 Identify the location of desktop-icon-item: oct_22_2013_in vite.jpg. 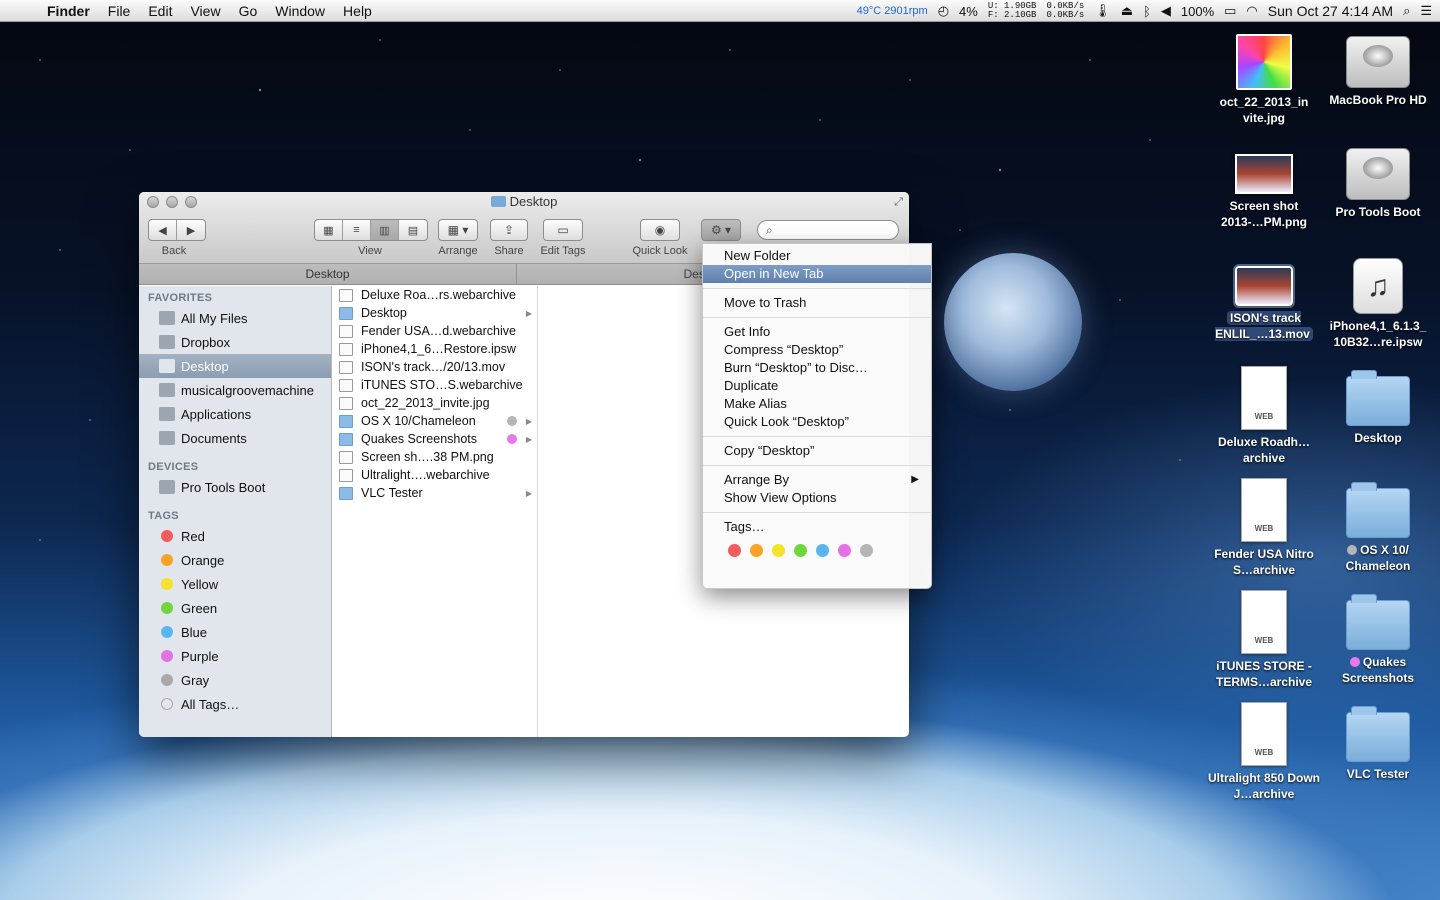
(1264, 78).